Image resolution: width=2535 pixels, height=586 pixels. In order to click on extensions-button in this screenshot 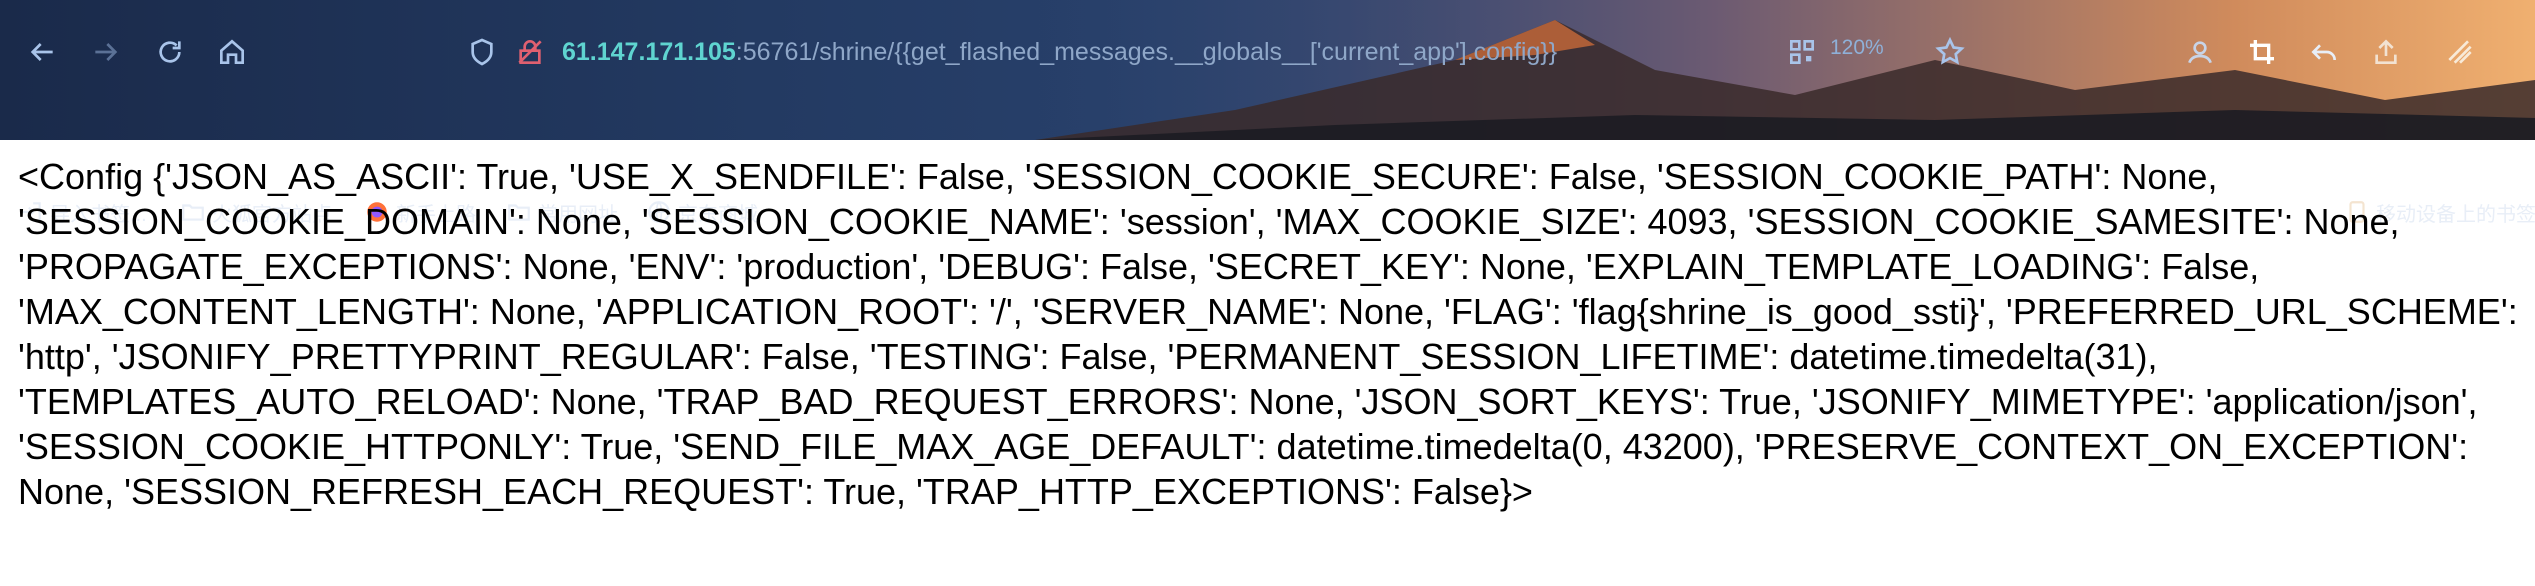, I will do `click(2460, 52)`.